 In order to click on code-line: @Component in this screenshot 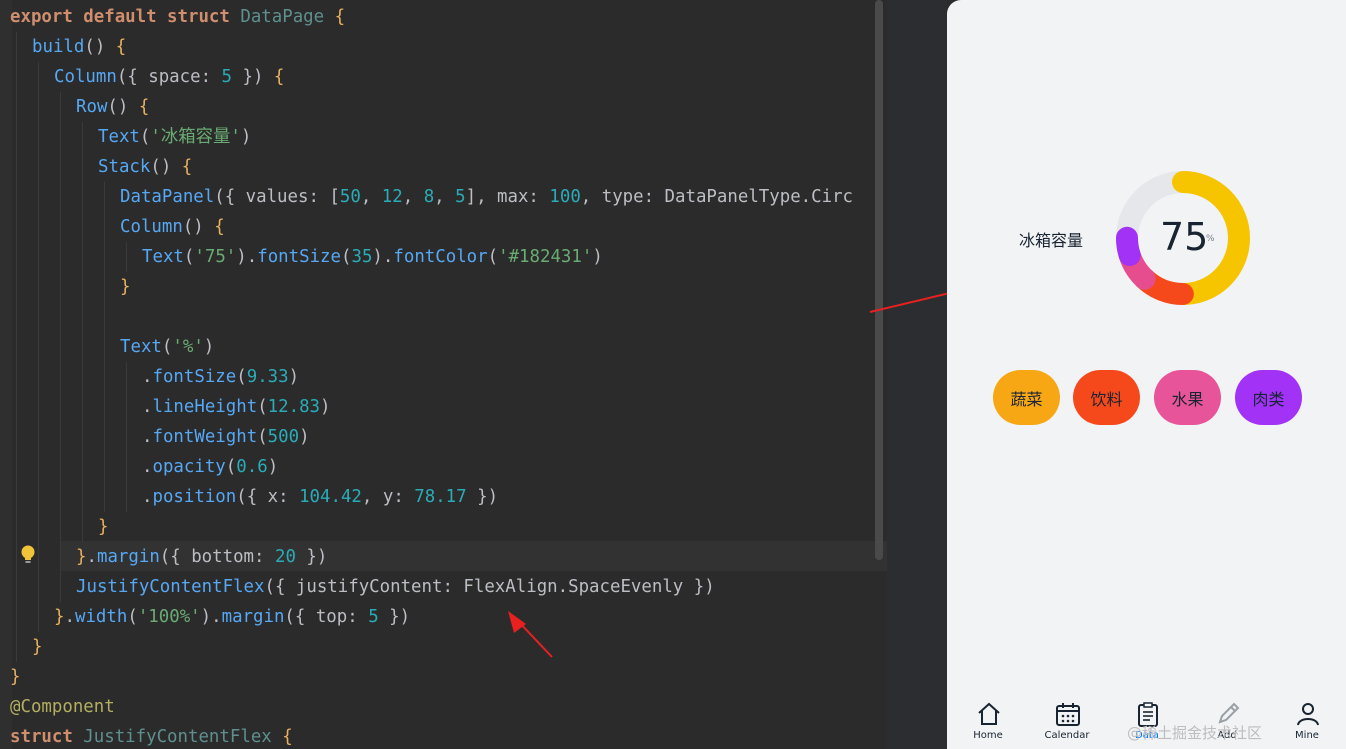, I will do `click(62, 707)`.